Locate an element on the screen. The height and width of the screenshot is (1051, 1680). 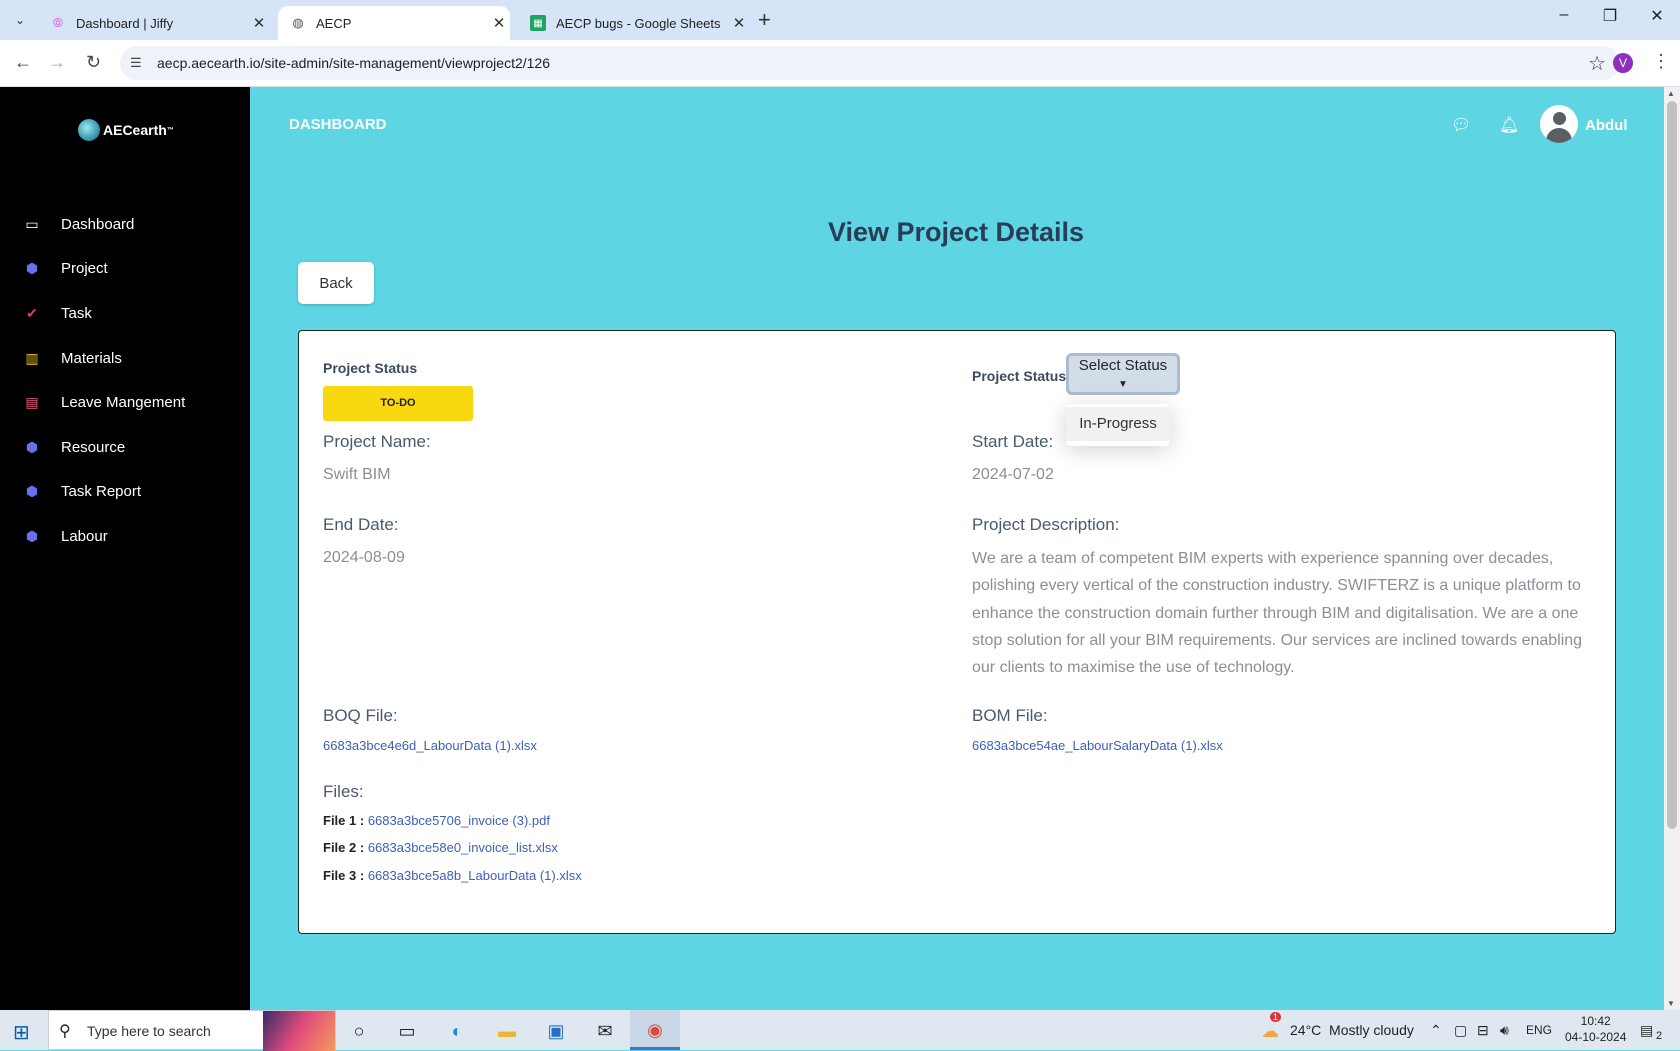
restore-icon: ❐ is located at coordinates (1610, 16).